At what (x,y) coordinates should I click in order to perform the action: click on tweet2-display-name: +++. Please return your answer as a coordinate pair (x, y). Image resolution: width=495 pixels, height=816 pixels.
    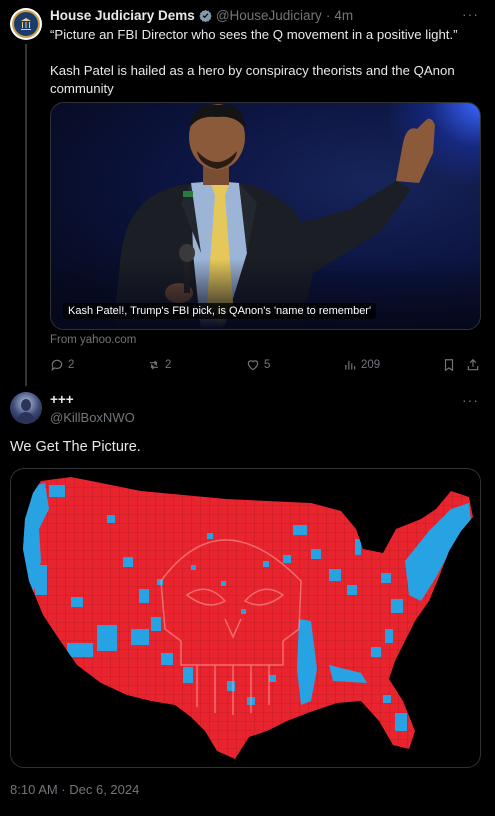
    Looking at the image, I should click on (62, 399).